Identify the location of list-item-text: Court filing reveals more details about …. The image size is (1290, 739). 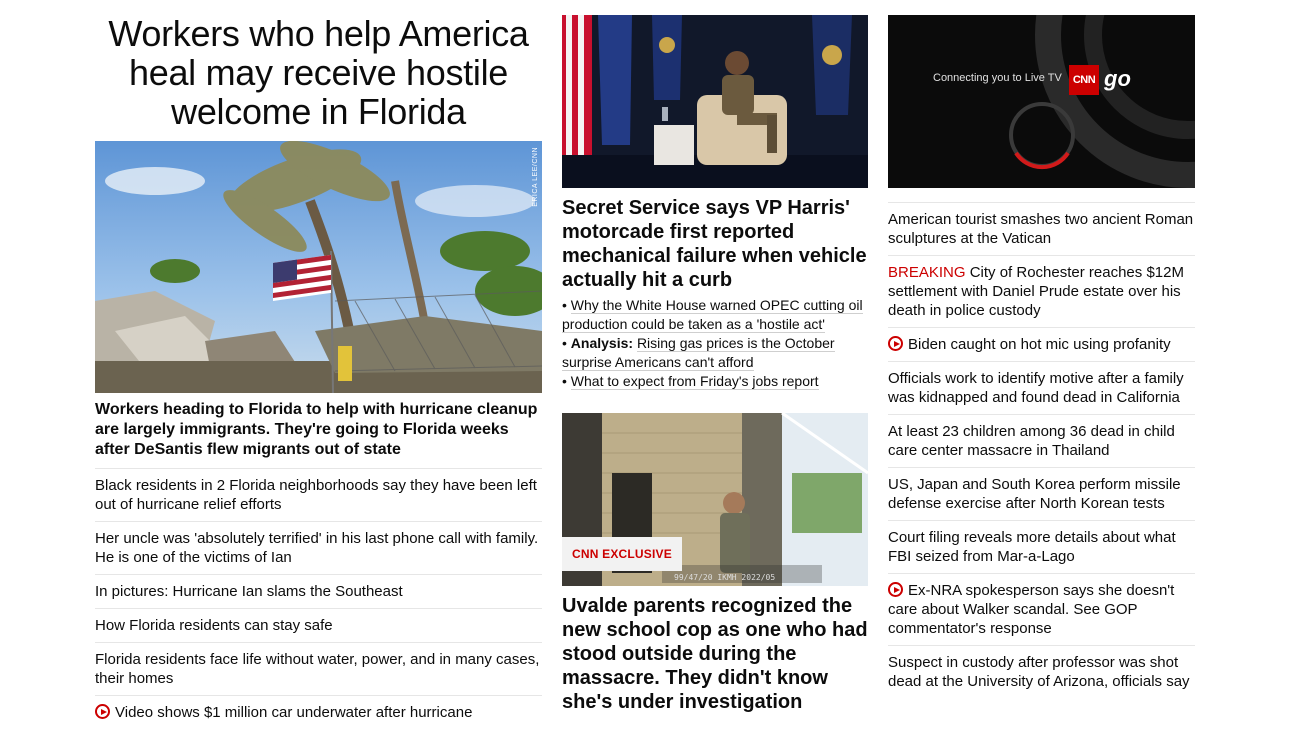
(1032, 547).